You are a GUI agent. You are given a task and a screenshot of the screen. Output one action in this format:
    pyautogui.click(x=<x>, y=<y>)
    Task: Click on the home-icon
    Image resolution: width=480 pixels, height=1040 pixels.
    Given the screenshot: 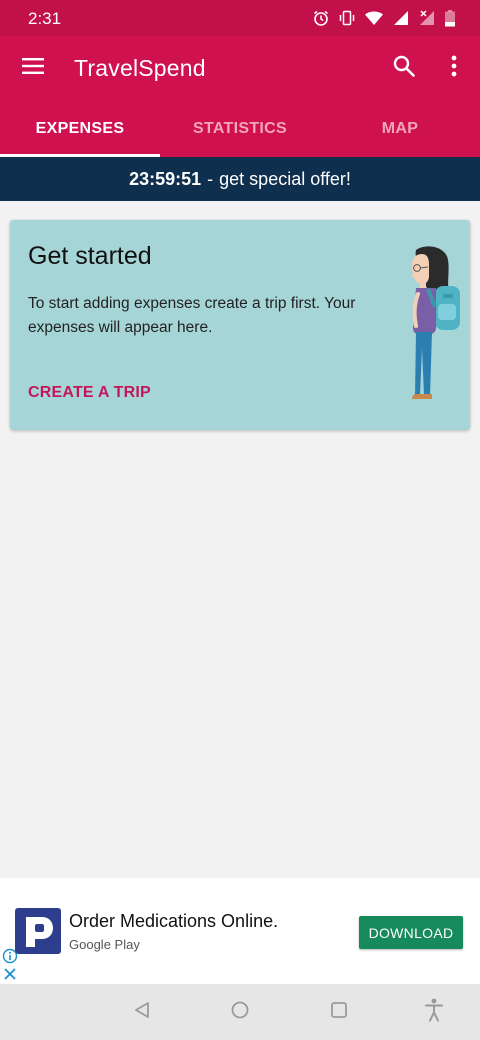 What is the action you would take?
    pyautogui.click(x=240, y=1012)
    